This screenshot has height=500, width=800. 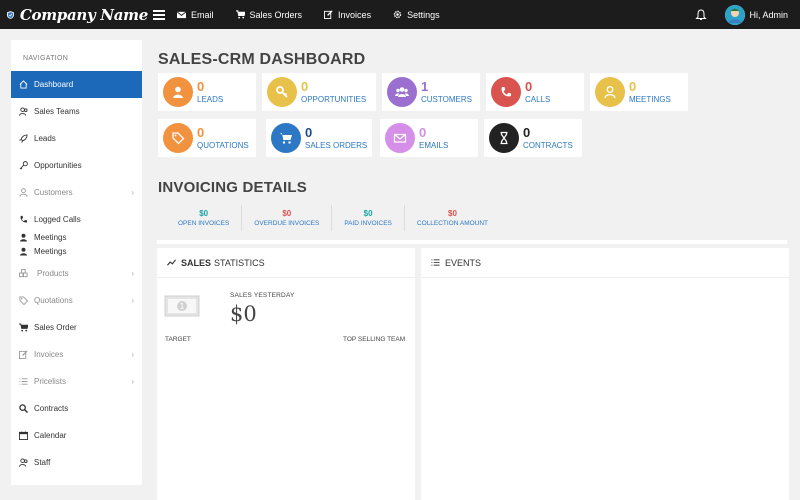 I want to click on stat-card-sales-orders: 0 SALES ORDERS, so click(x=319, y=138).